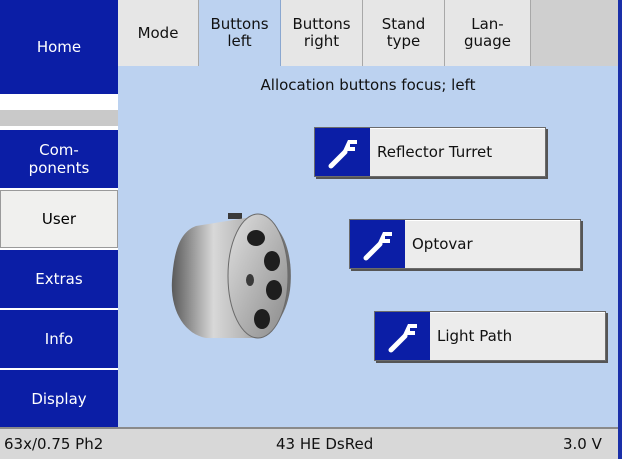 This screenshot has height=459, width=622. I want to click on status-bar: 63x/0.75 Ph2 43 HE DsRed 3.0 V, so click(309, 443).